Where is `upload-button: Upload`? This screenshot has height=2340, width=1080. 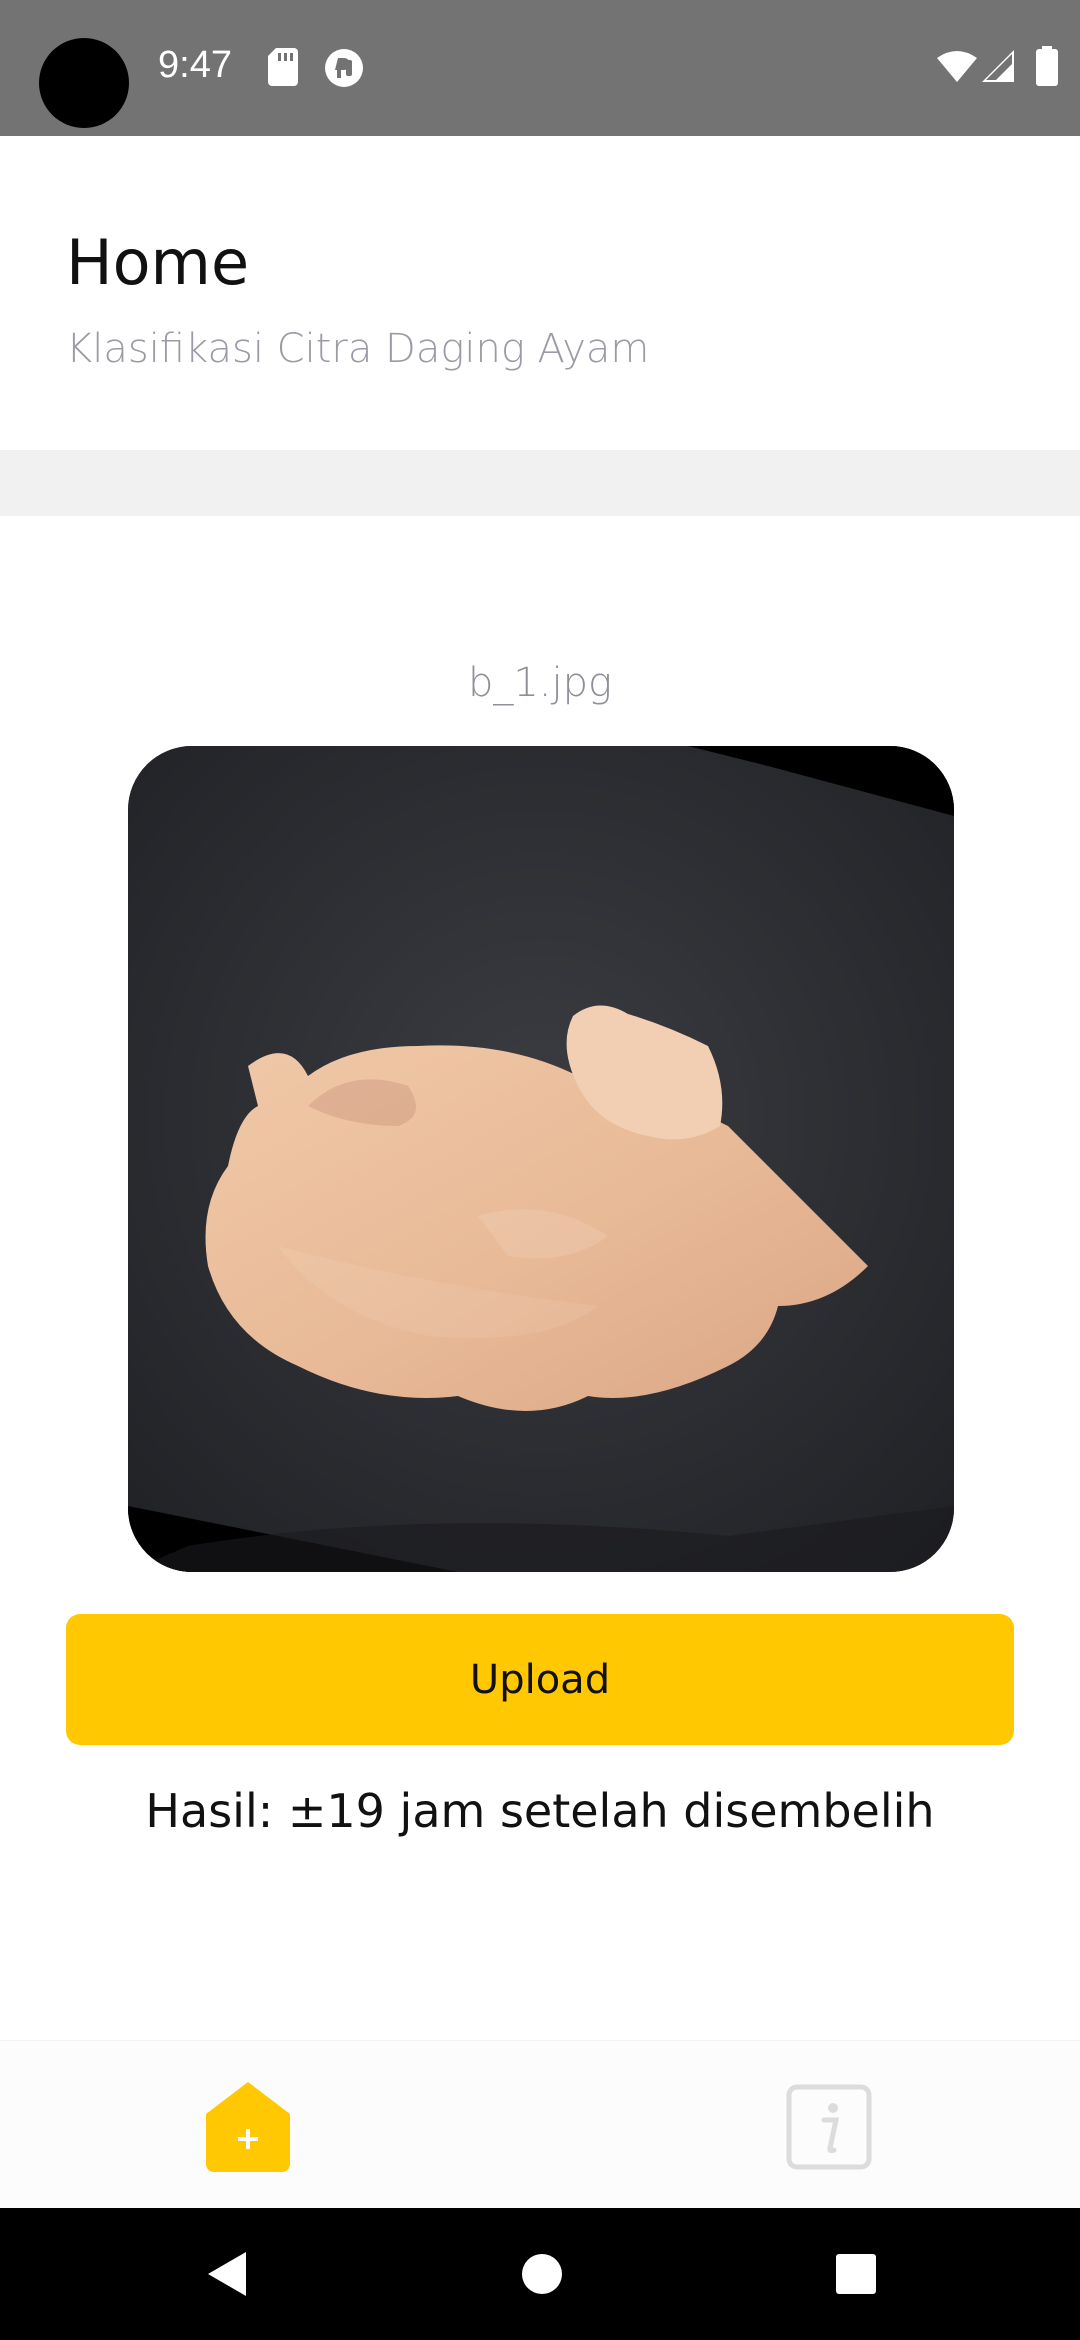 upload-button: Upload is located at coordinates (540, 1679).